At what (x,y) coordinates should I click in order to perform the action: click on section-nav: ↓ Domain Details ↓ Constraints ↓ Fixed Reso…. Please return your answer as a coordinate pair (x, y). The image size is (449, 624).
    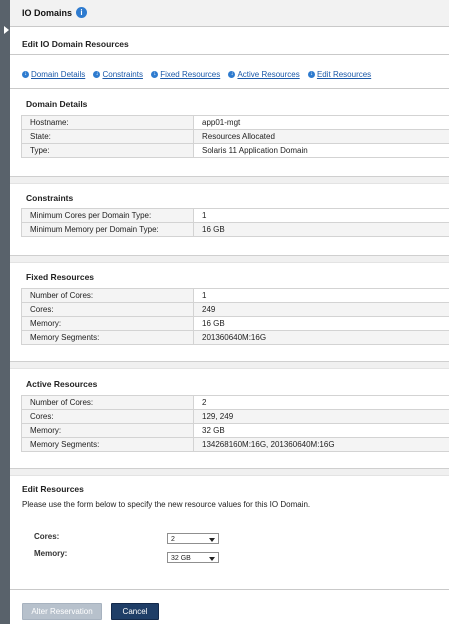
    Looking at the image, I should click on (199, 74).